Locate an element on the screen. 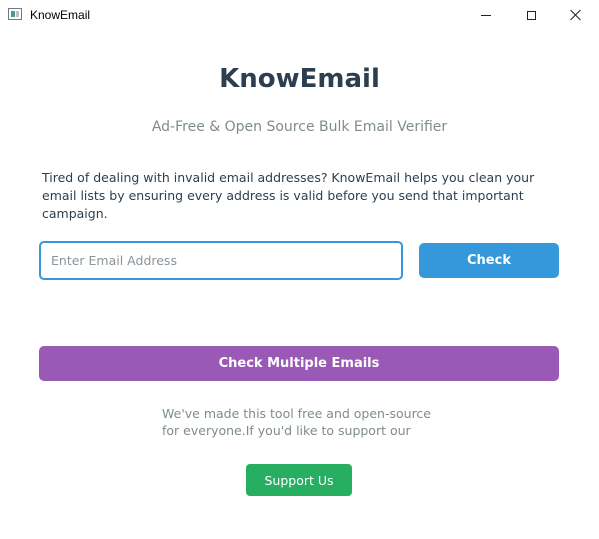  app-window-icon is located at coordinates (15, 14).